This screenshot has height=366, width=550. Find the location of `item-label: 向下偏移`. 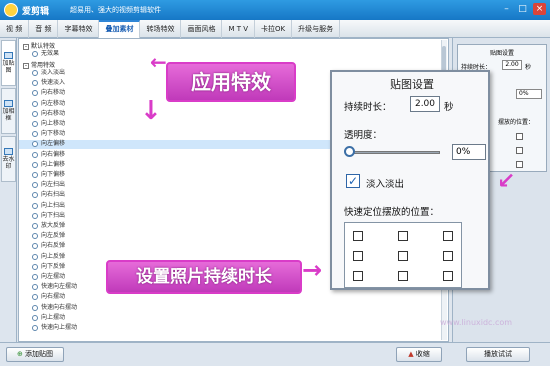

item-label: 向下偏移 is located at coordinates (53, 174).